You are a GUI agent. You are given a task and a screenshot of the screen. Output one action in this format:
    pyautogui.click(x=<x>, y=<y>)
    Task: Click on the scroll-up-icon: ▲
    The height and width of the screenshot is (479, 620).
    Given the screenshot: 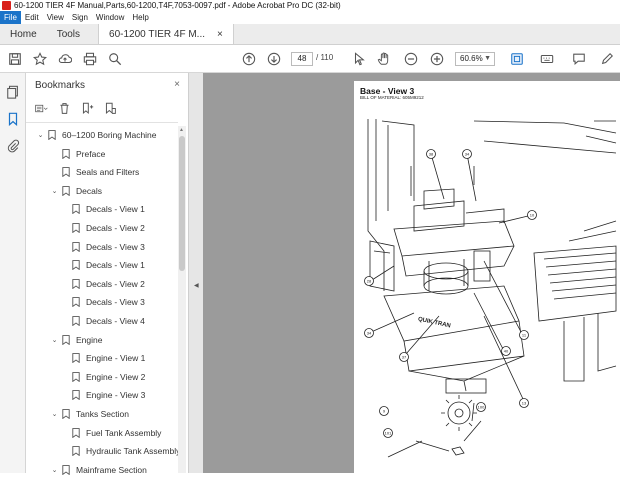 What is the action you would take?
    pyautogui.click(x=181, y=130)
    